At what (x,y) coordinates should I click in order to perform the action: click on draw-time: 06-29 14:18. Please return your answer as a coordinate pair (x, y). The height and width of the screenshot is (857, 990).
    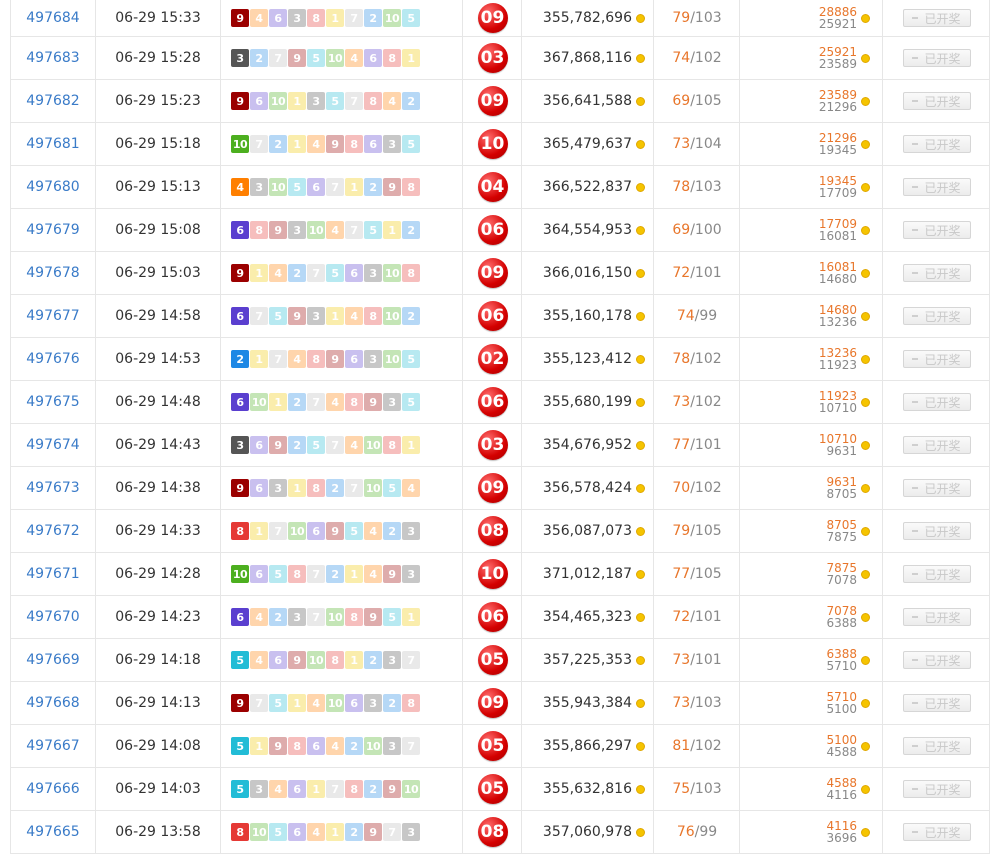
    Looking at the image, I should click on (158, 660).